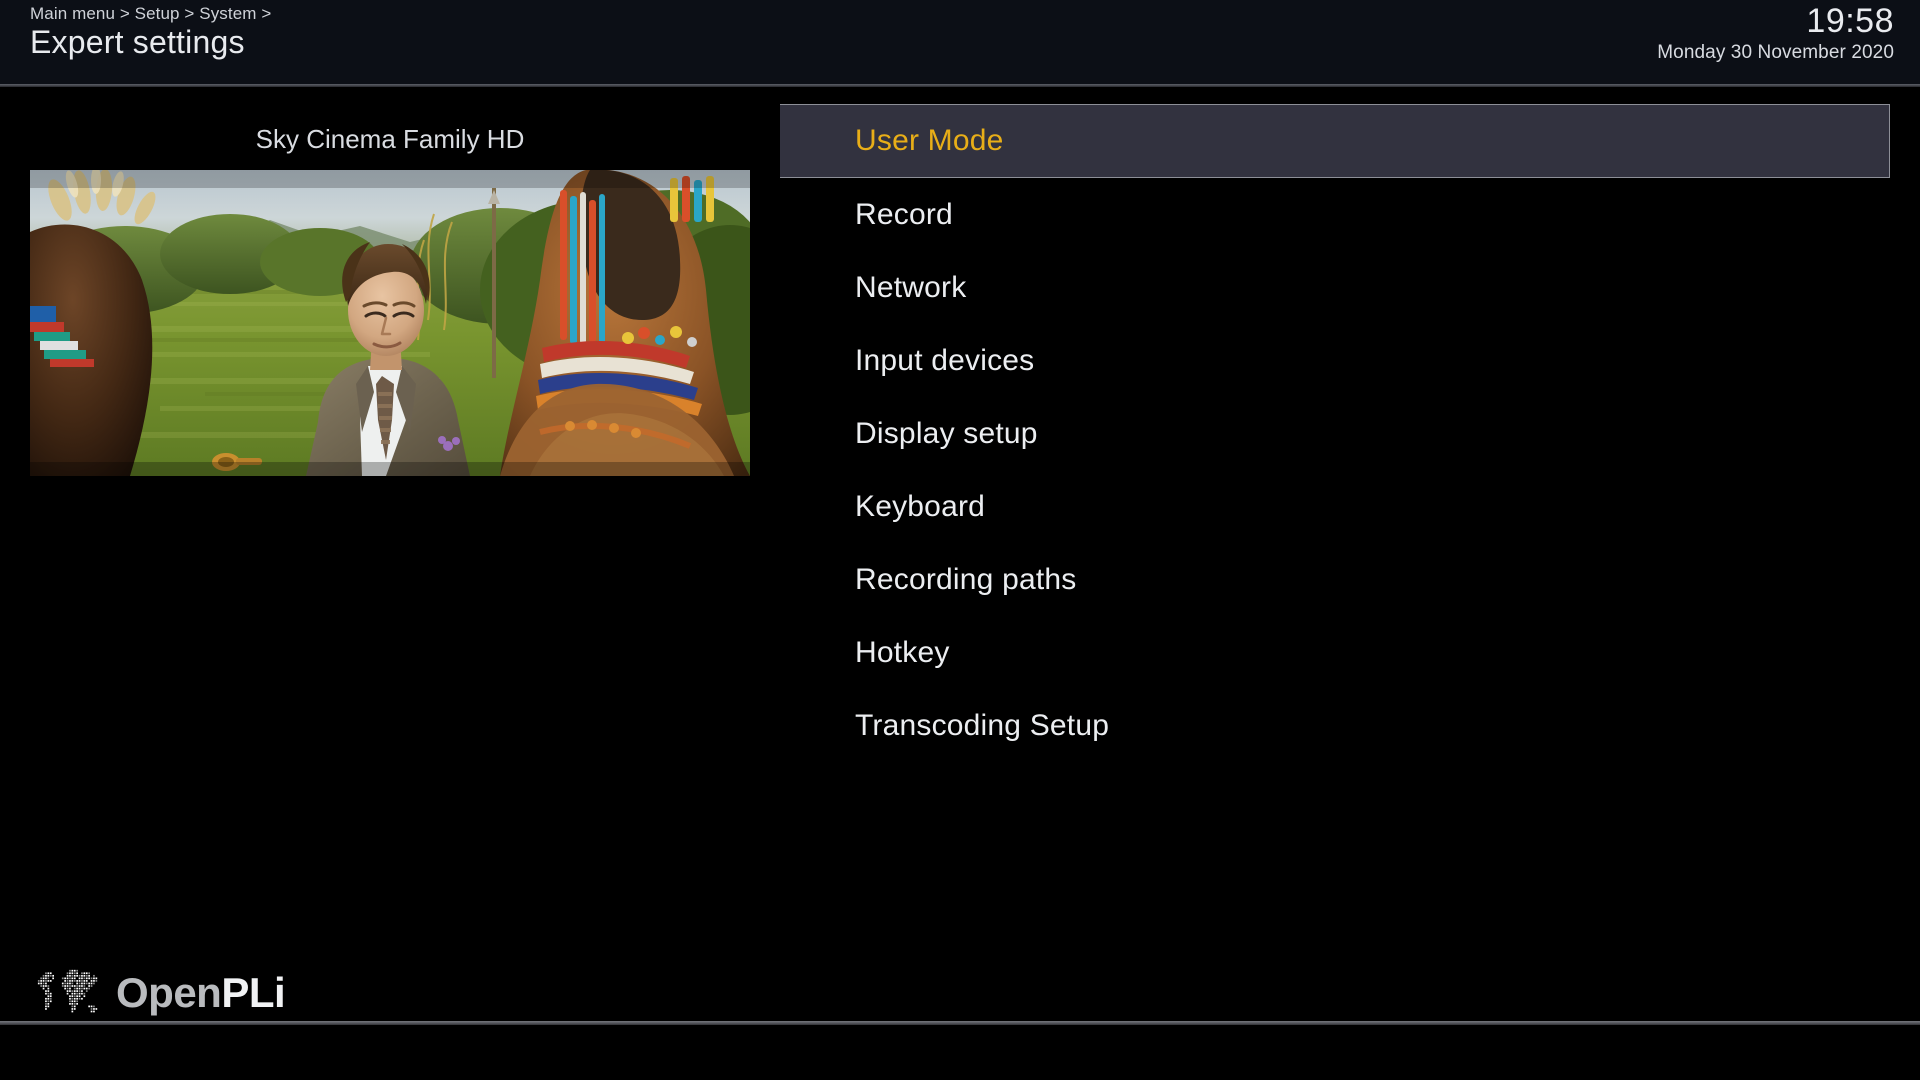 The width and height of the screenshot is (1920, 1080). I want to click on menu-item-display-setup: Display setup, so click(1335, 433).